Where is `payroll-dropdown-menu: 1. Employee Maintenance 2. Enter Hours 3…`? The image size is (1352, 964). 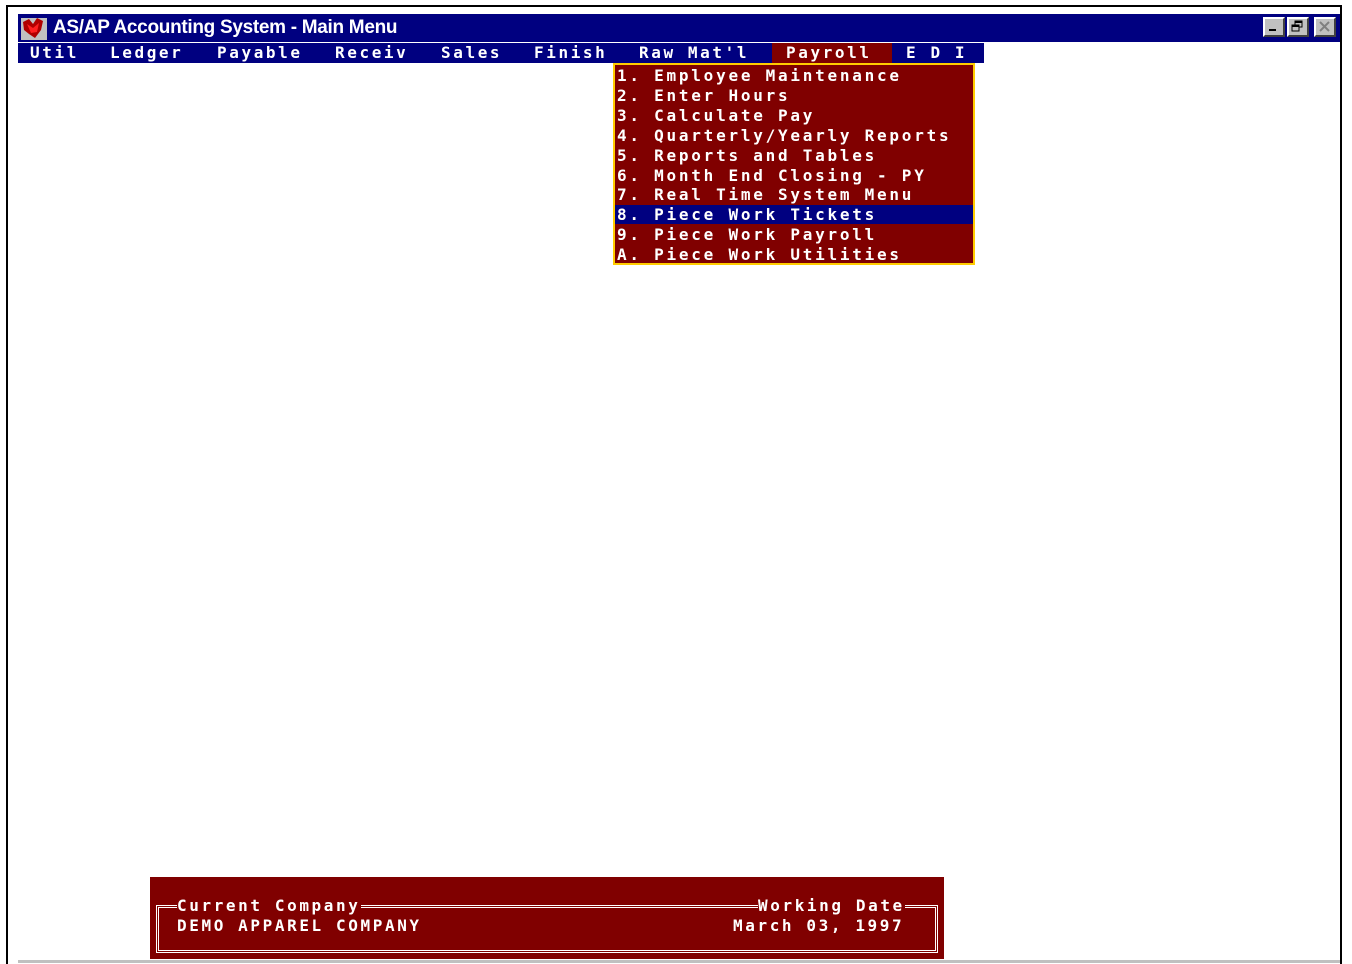
payroll-dropdown-menu: 1. Employee Maintenance 2. Enter Hours 3… is located at coordinates (794, 164).